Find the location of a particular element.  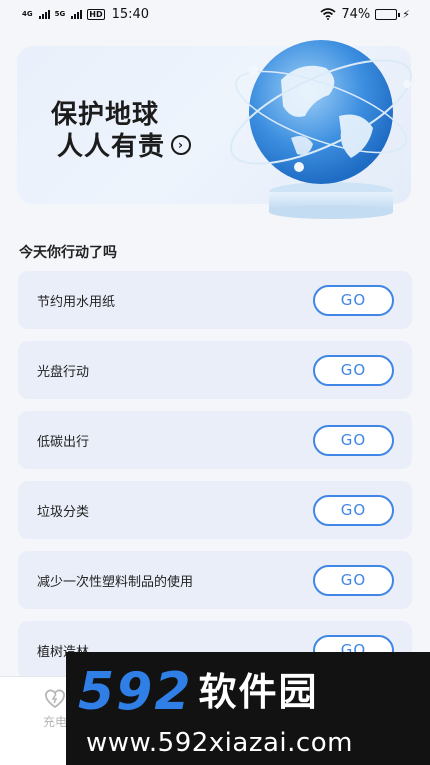

task-card: 节约用水用纸 GO is located at coordinates (215, 300).